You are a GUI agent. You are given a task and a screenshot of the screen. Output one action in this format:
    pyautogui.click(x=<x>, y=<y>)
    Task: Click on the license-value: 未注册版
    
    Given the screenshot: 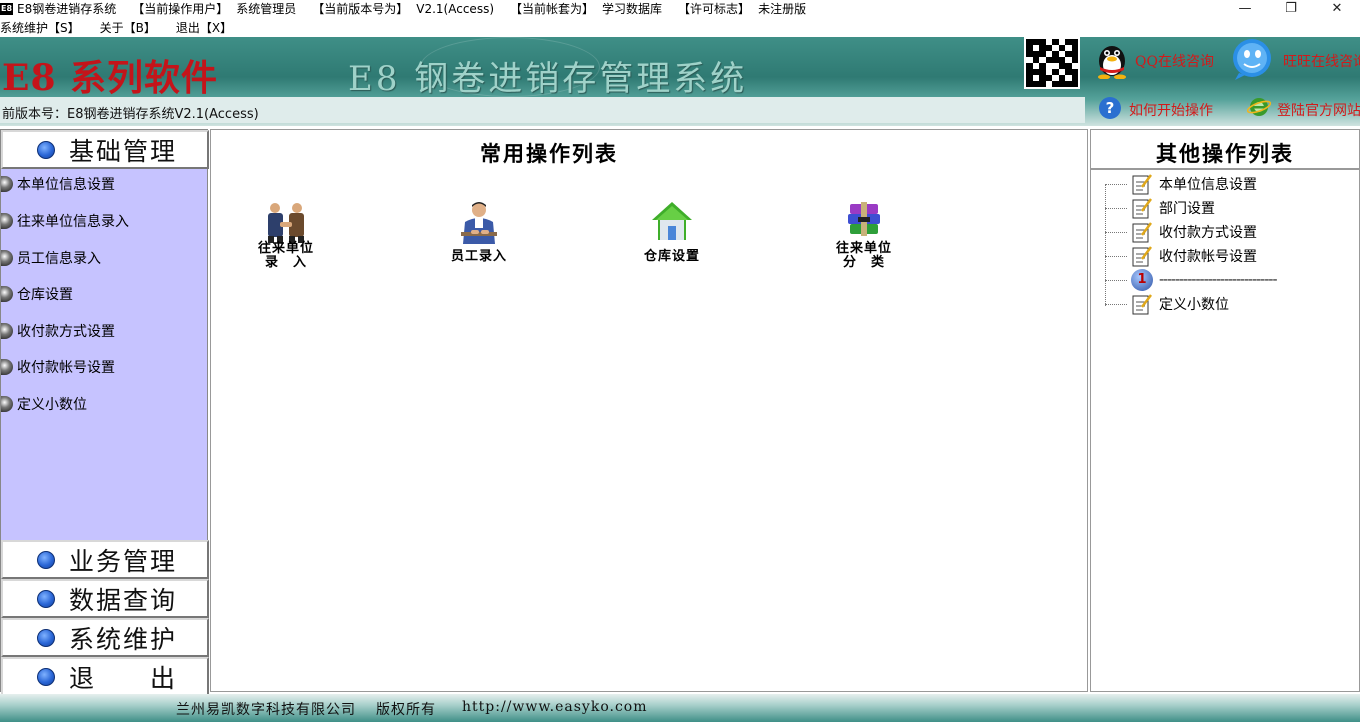 What is the action you would take?
    pyautogui.click(x=782, y=9)
    